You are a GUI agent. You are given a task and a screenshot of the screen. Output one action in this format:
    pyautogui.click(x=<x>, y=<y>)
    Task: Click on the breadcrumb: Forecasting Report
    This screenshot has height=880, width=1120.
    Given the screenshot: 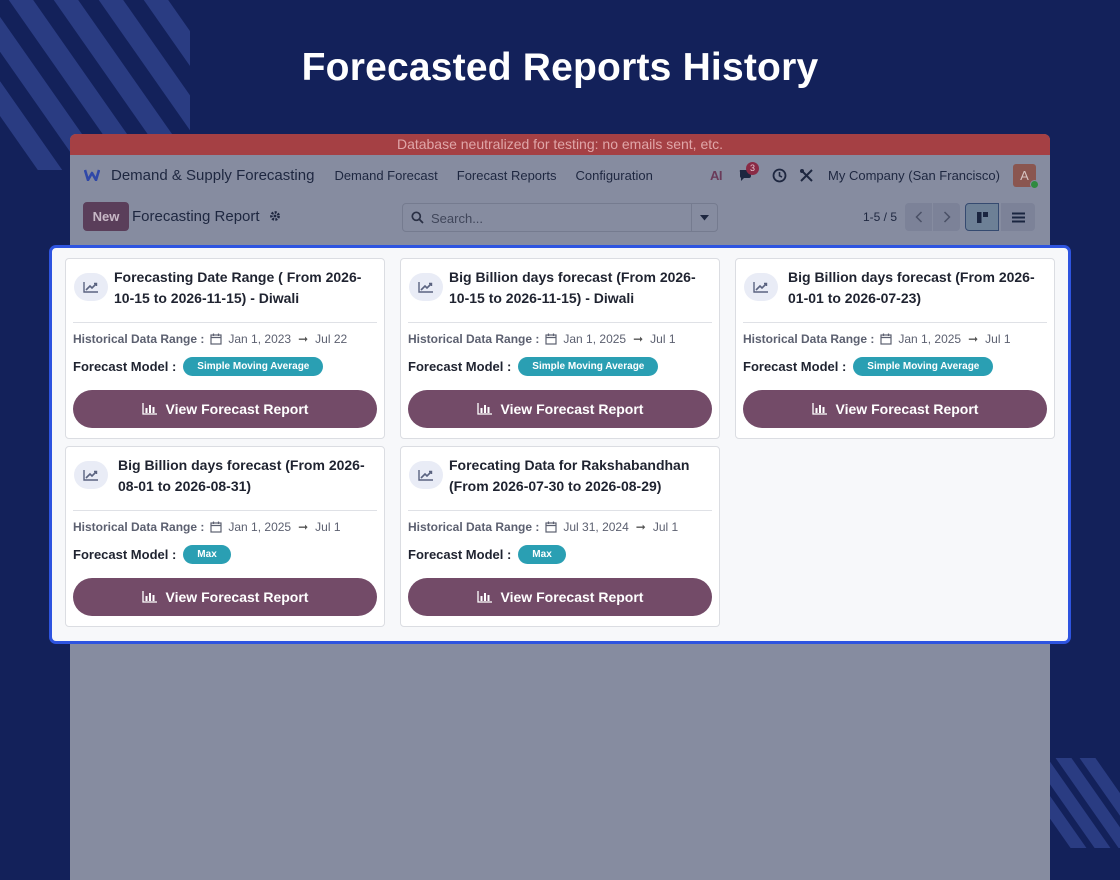 What is the action you would take?
    pyautogui.click(x=206, y=217)
    